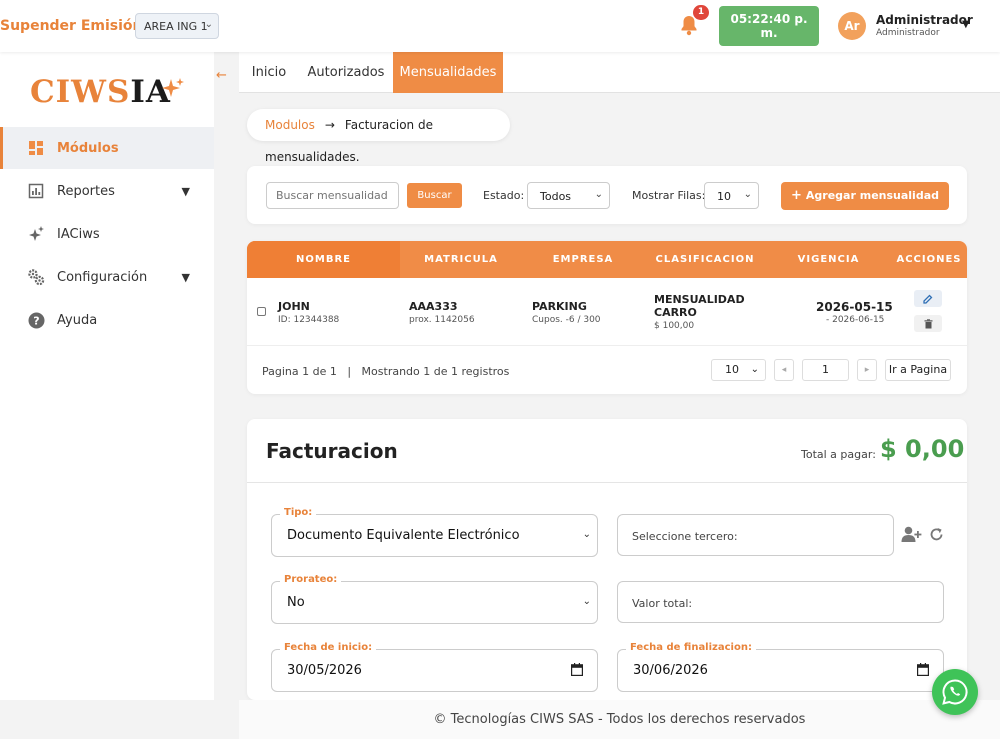 The height and width of the screenshot is (739, 1000). Describe the element at coordinates (309, 320) in the screenshot. I see `row-id: ID: 12344388` at that location.